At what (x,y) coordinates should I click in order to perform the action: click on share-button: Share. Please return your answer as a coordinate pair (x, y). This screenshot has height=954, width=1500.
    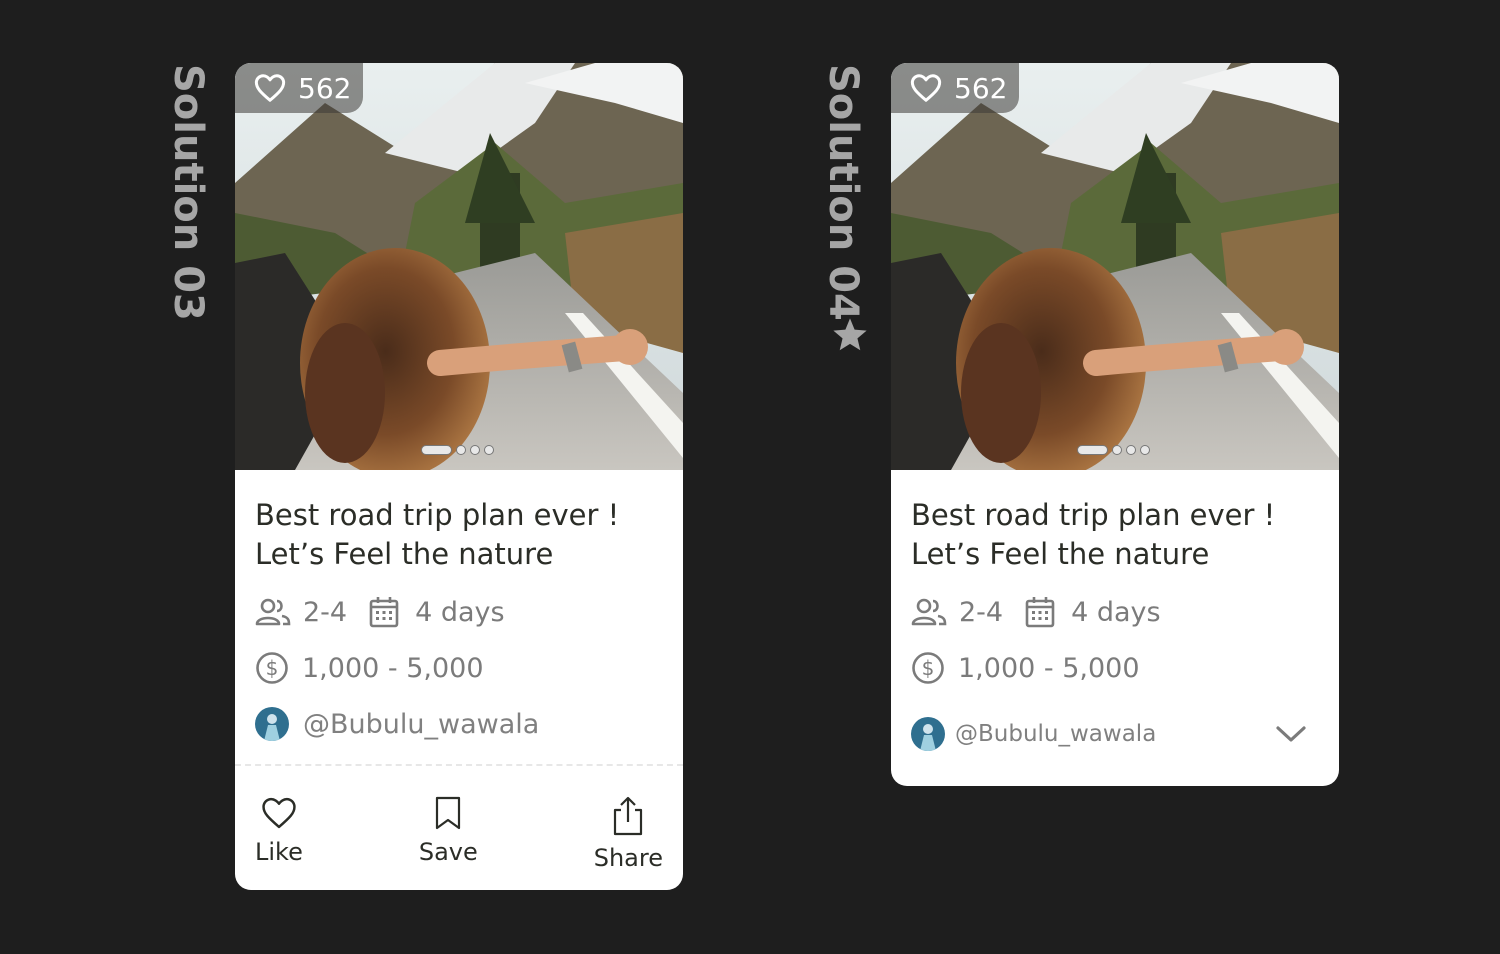
    Looking at the image, I should click on (628, 834).